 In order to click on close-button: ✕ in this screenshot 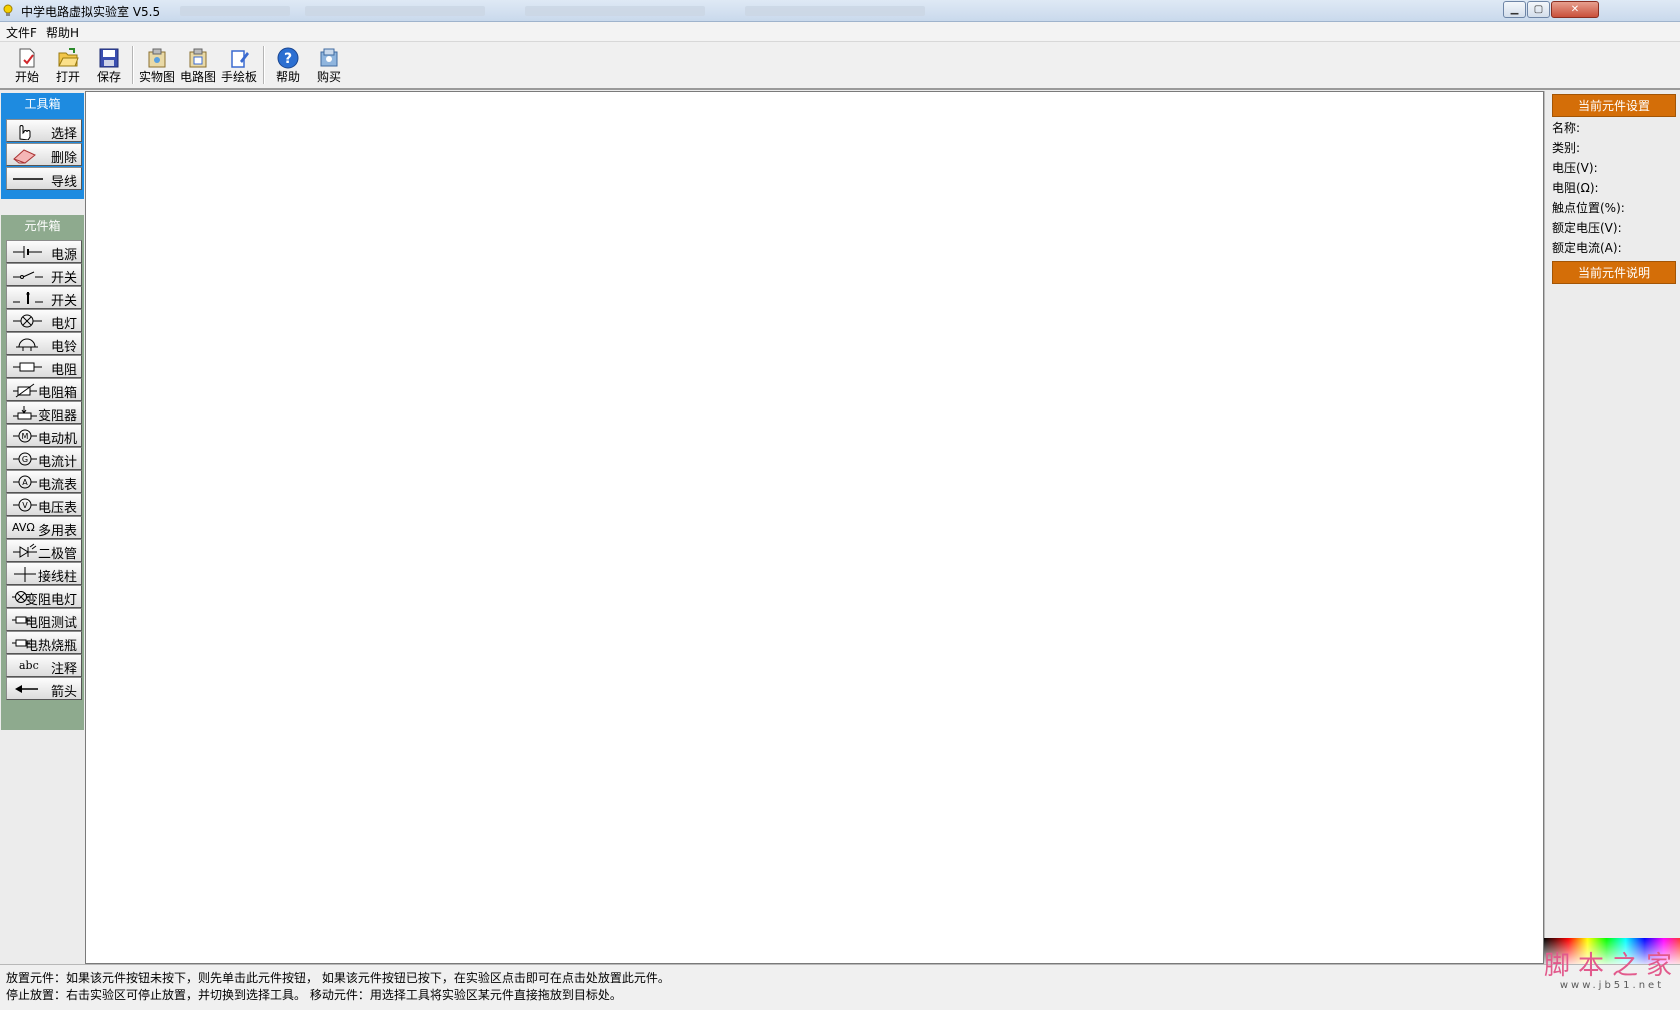, I will do `click(1575, 9)`.